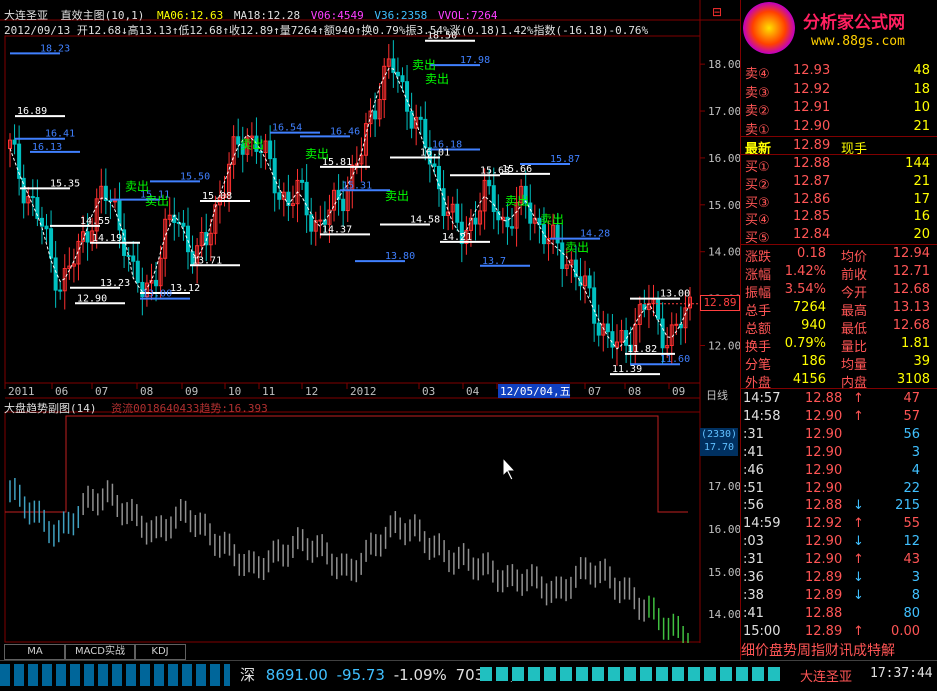 This screenshot has height=691, width=937. What do you see at coordinates (435, 152) in the screenshot?
I see `price-level-label: 16.01` at bounding box center [435, 152].